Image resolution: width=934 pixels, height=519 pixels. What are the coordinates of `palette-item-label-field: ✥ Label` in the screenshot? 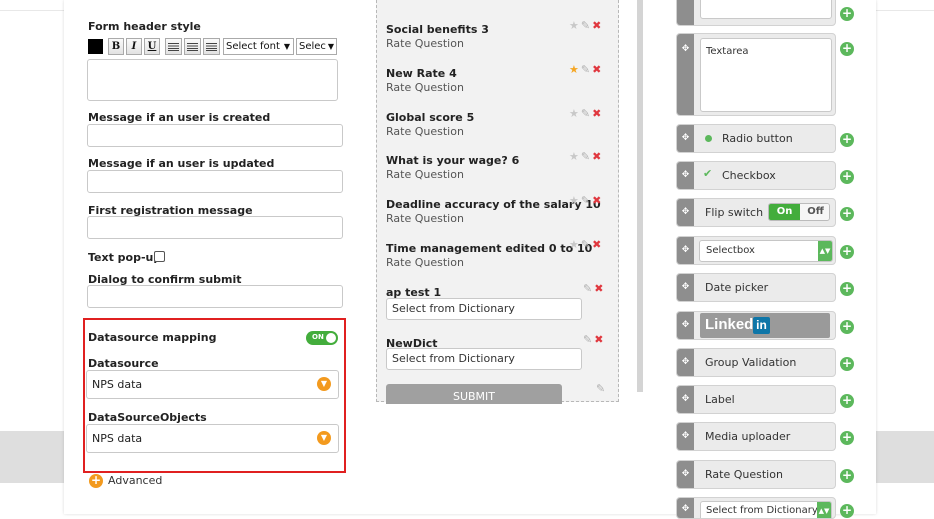 It's located at (756, 399).